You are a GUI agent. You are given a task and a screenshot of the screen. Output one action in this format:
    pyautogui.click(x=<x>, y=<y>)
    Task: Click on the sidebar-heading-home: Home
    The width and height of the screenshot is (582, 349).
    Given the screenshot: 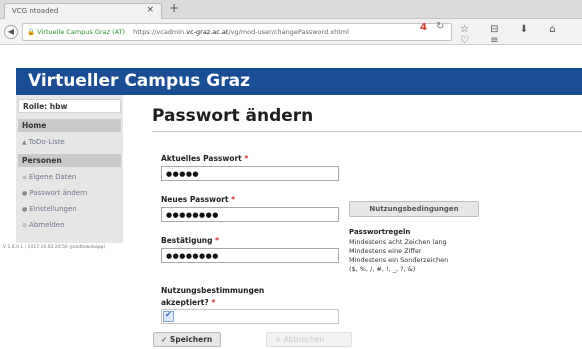 What is the action you would take?
    pyautogui.click(x=69, y=125)
    